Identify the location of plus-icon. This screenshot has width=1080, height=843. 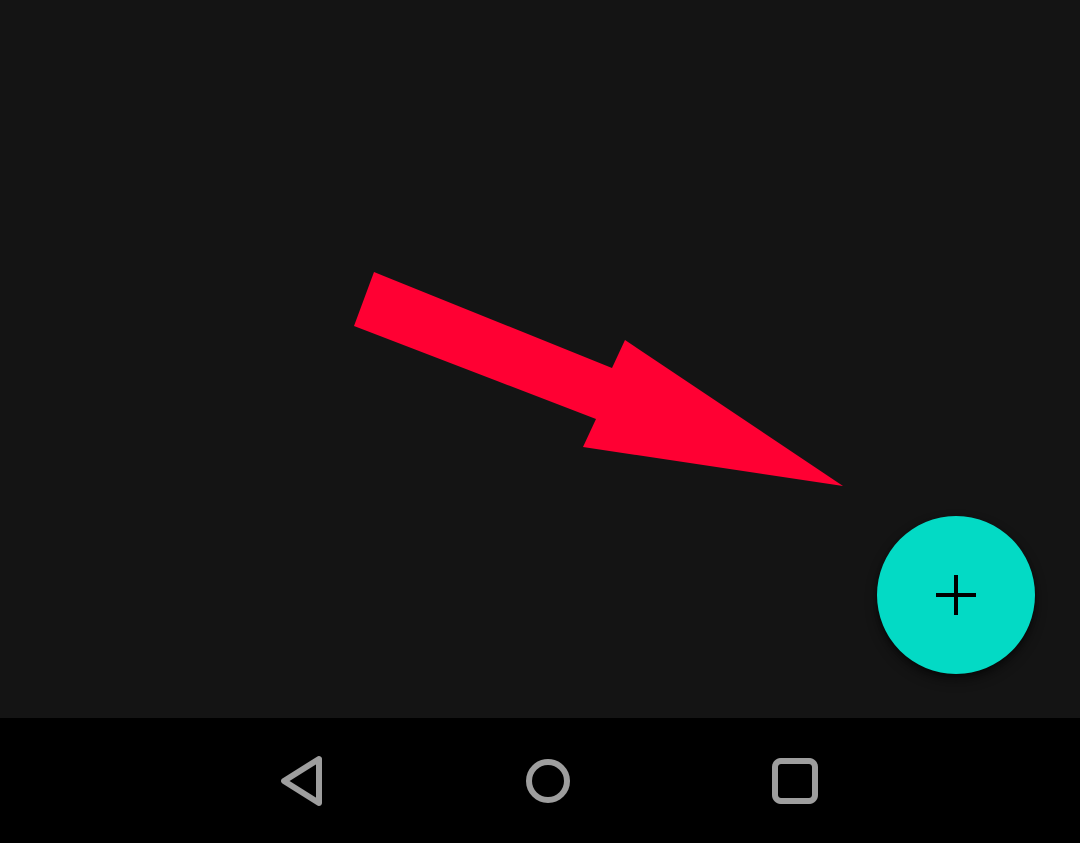
(956, 595).